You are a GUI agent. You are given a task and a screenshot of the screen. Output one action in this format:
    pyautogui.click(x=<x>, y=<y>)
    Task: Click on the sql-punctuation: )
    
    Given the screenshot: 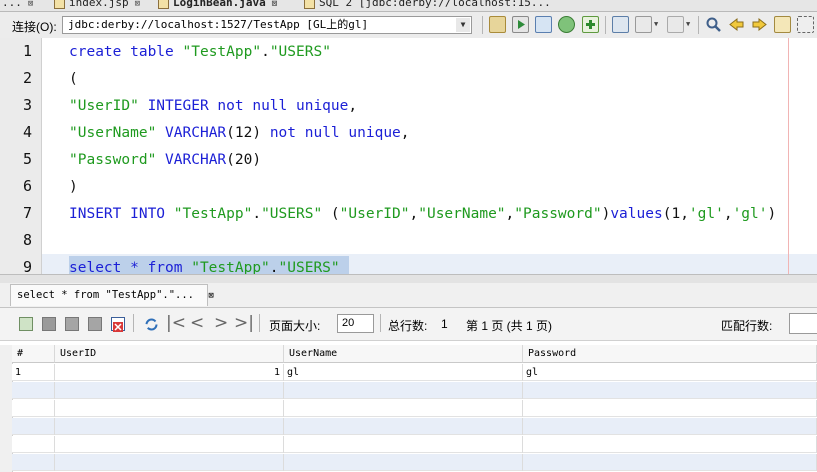 What is the action you would take?
    pyautogui.click(x=73, y=187)
    